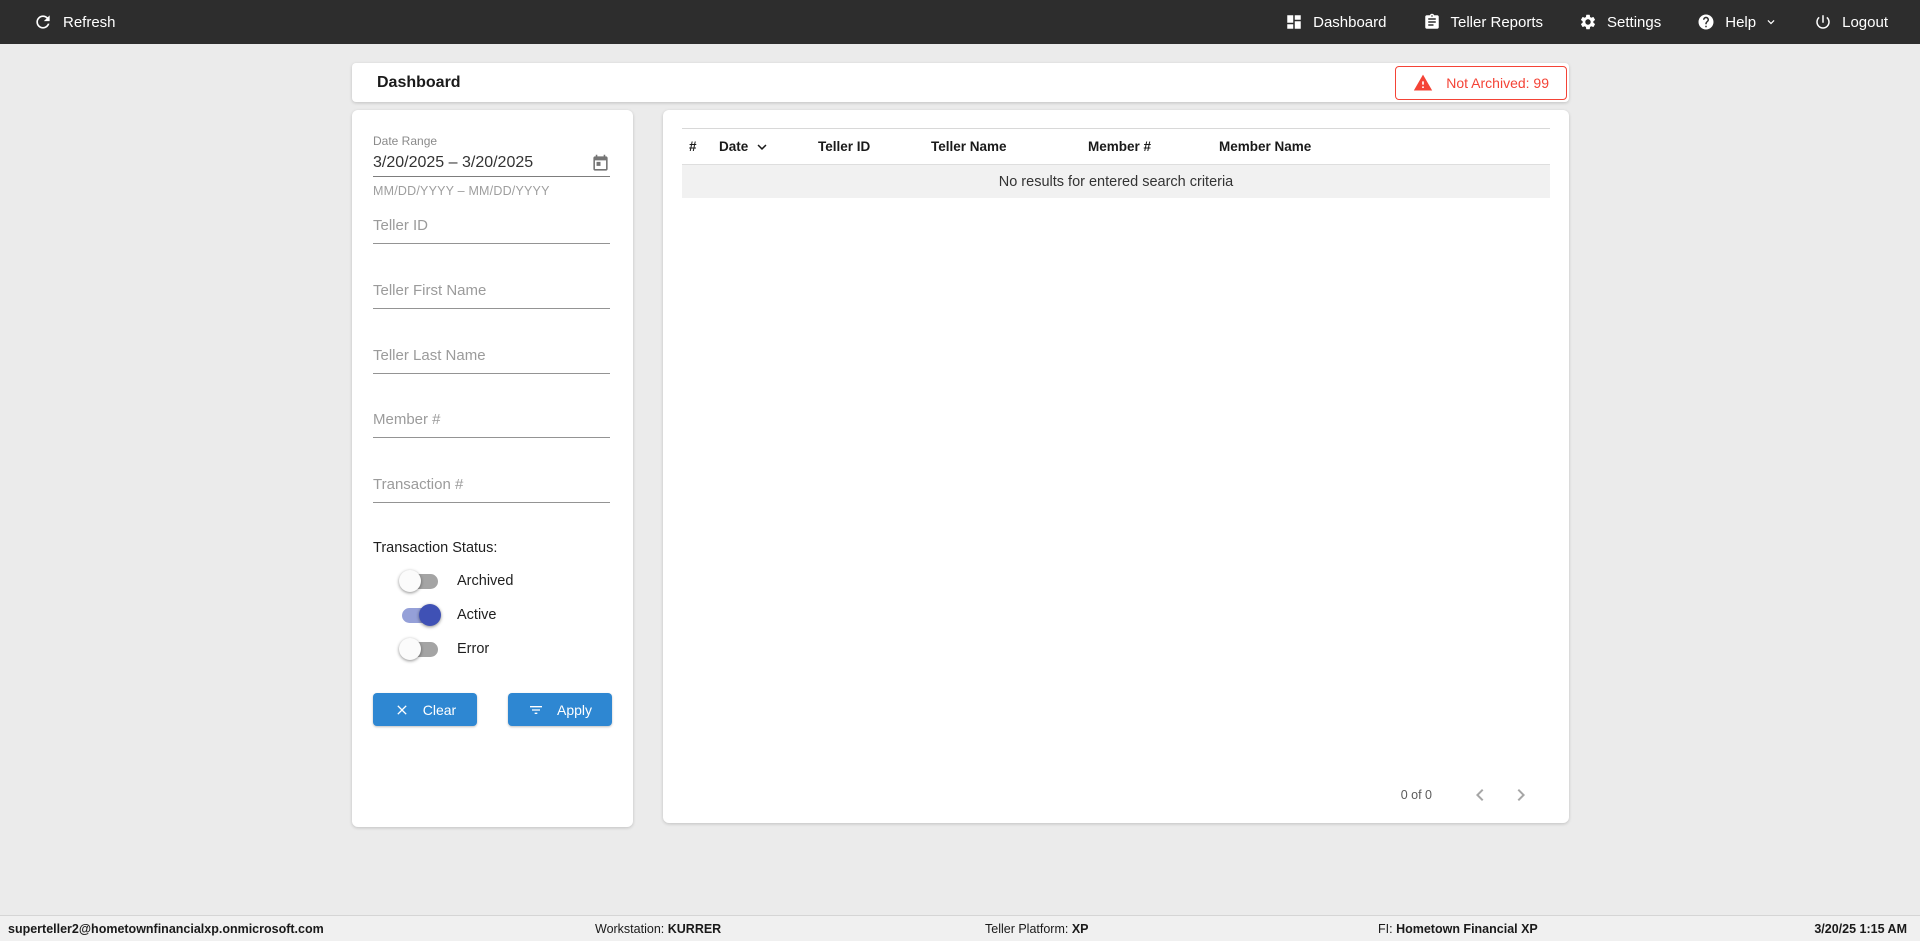 Image resolution: width=1920 pixels, height=941 pixels. I want to click on transaction-number-input, so click(491, 489).